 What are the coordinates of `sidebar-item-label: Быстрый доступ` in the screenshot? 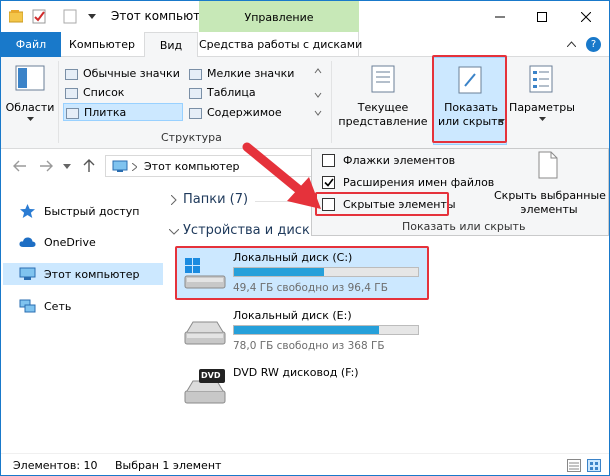 It's located at (92, 211).